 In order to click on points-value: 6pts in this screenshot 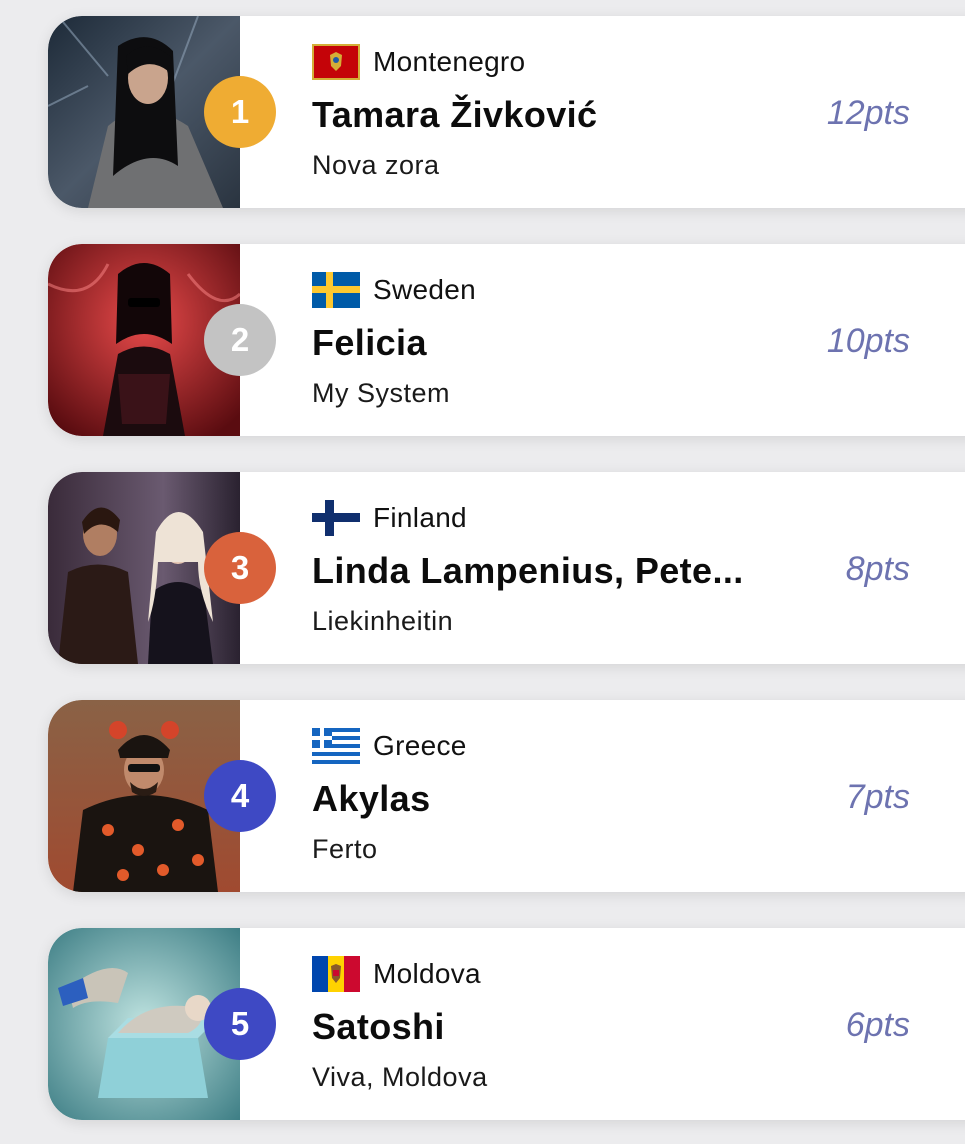, I will do `click(877, 1025)`.